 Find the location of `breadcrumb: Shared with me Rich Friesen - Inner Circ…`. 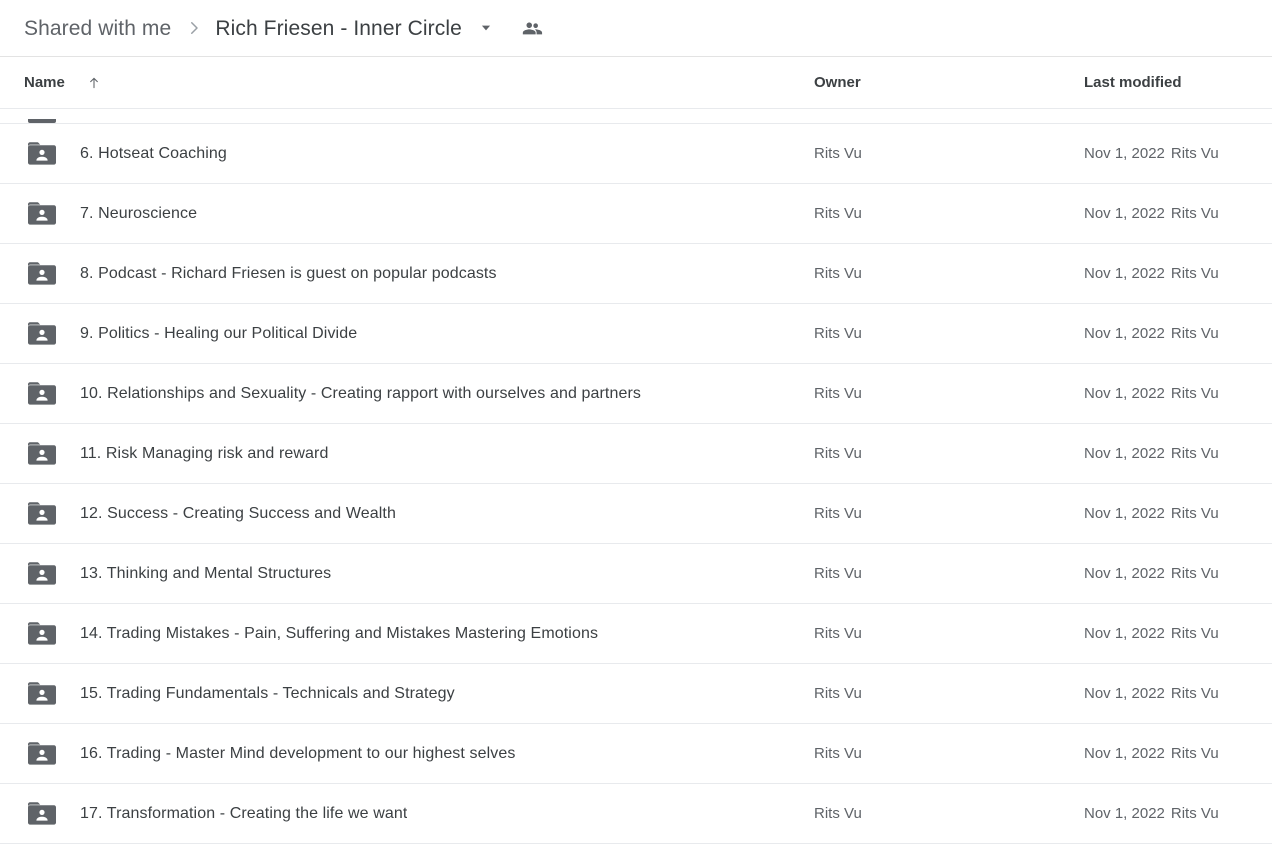

breadcrumb: Shared with me Rich Friesen - Inner Circ… is located at coordinates (636, 28).